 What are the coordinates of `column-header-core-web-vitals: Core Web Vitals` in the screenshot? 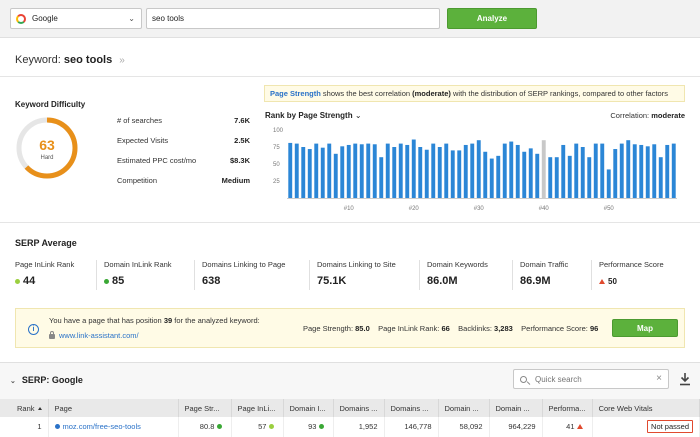 It's located at (646, 408).